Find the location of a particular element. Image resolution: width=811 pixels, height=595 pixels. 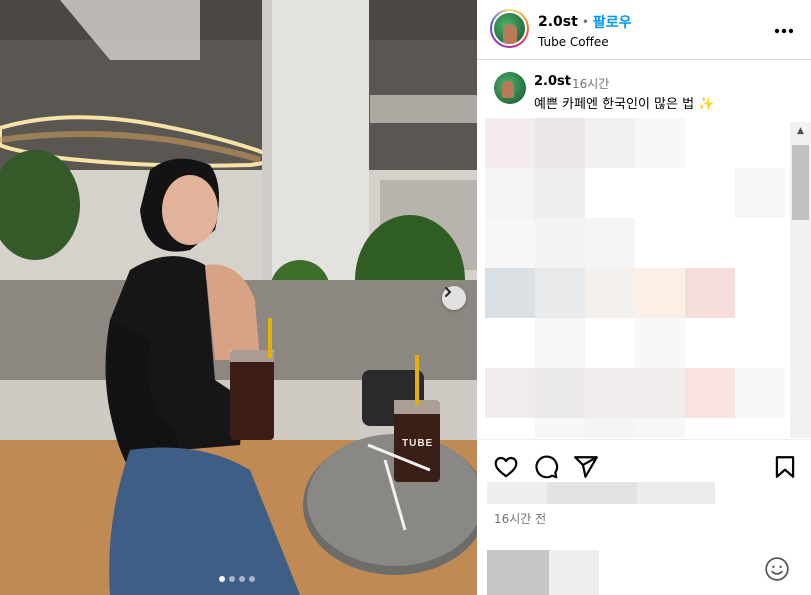

emoji-button is located at coordinates (777, 569).